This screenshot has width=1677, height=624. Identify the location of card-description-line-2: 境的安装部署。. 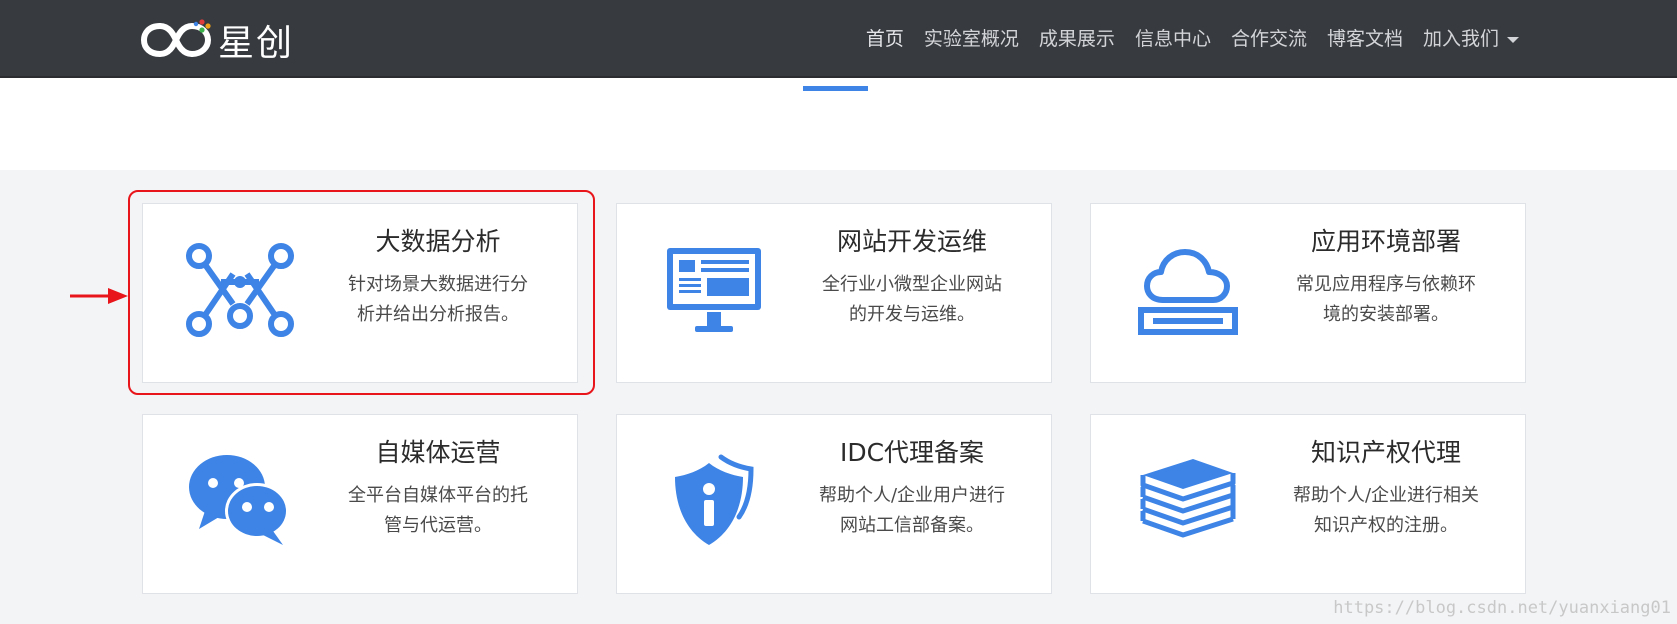
(1386, 314).